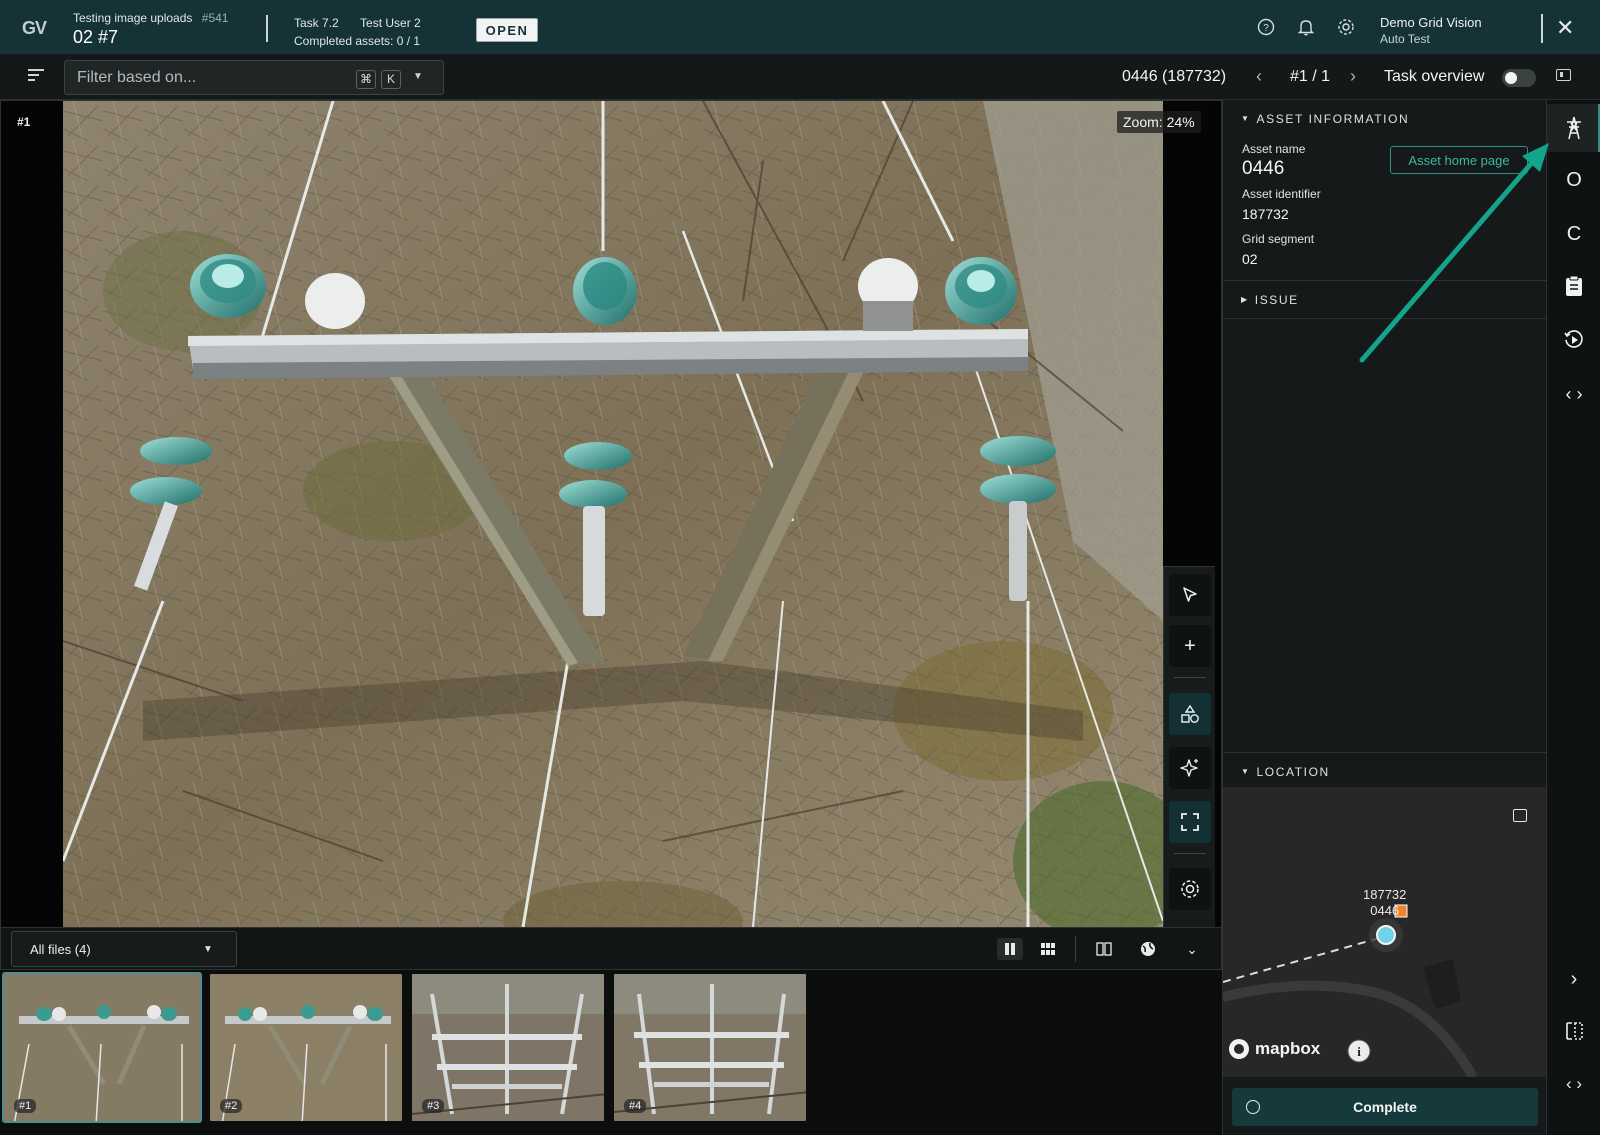 Image resolution: width=1600 pixels, height=1135 pixels. Describe the element at coordinates (1405, 39) in the screenshot. I see `user-sub: Auto Test` at that location.